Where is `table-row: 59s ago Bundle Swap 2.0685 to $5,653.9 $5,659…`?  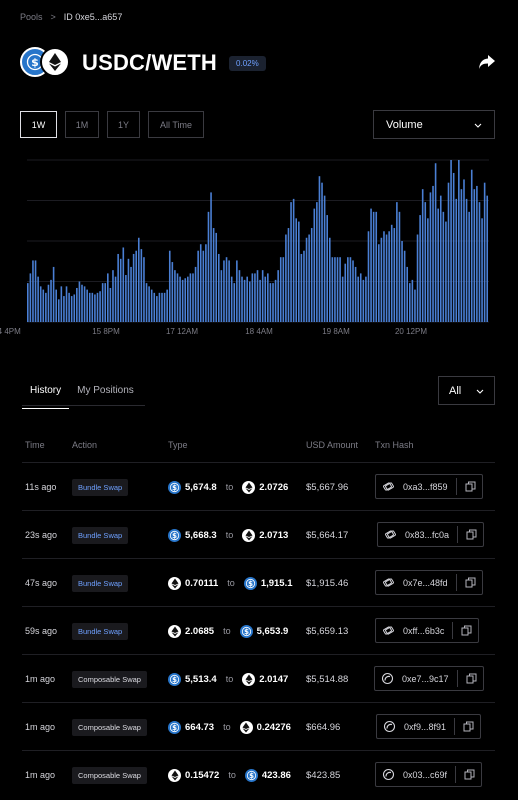
table-row: 59s ago Bundle Swap 2.0685 to $5,653.9 $5,659… is located at coordinates (258, 630).